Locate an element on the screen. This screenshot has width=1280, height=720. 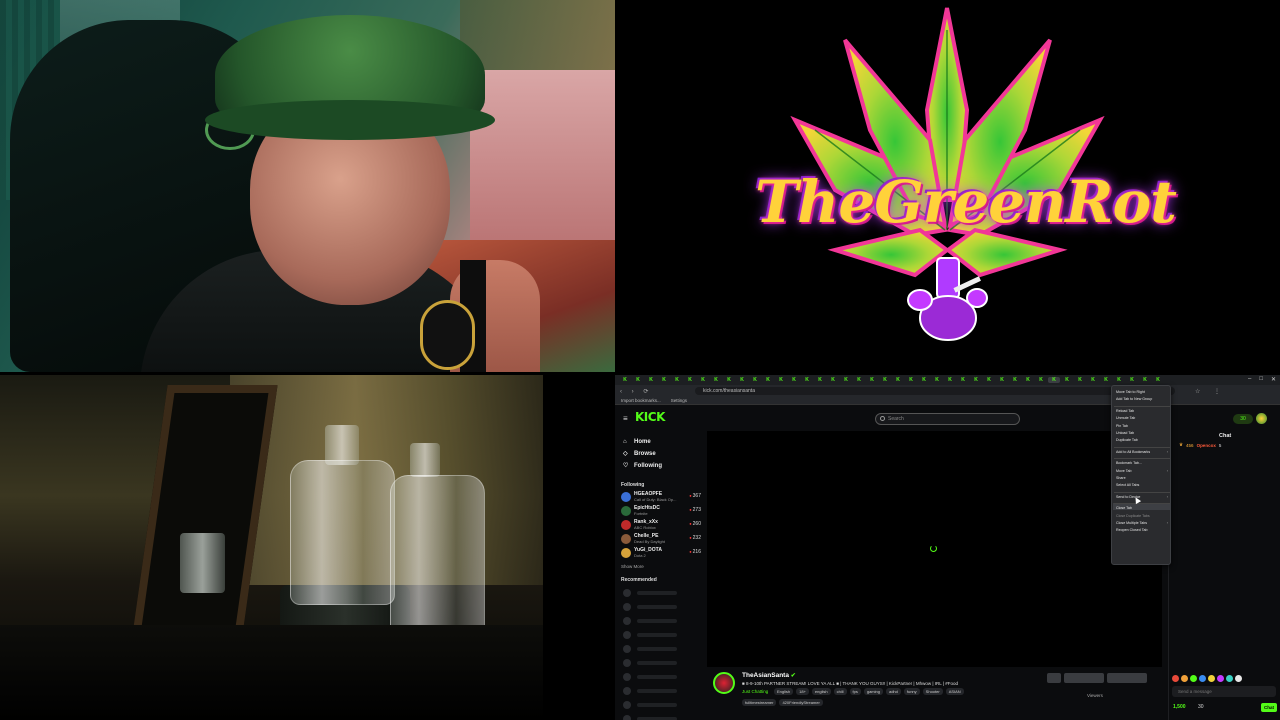
menu-item: Pin Tab is located at coordinates (1142, 426).